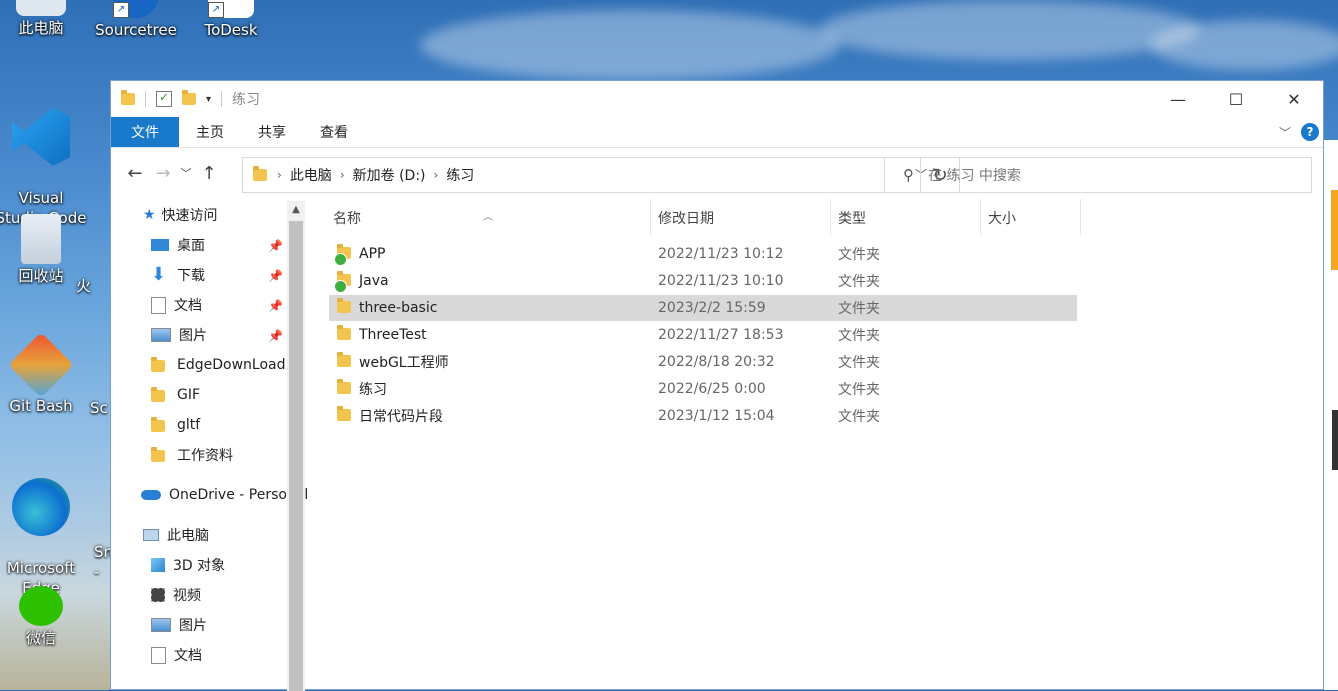 This screenshot has height=691, width=1338. I want to click on file-date: 2022/11/23 10:12, so click(721, 254).